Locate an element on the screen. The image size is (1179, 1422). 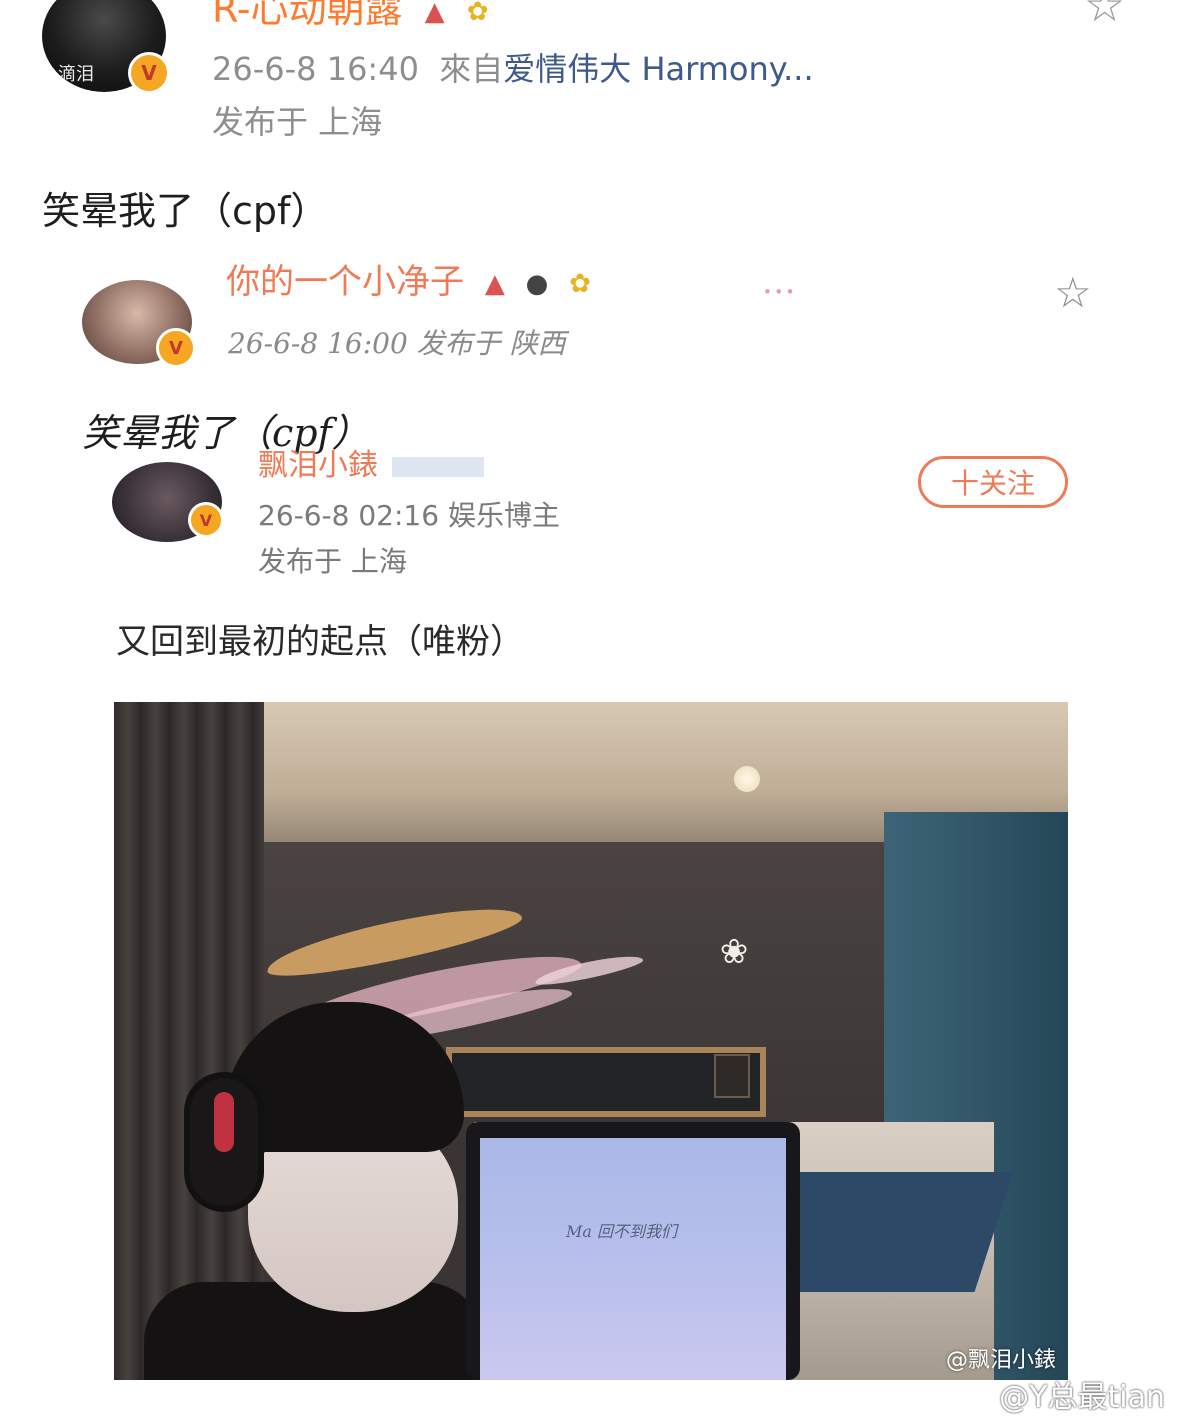
photo-tablet: Ma 回不到我们 is located at coordinates (633, 1251).